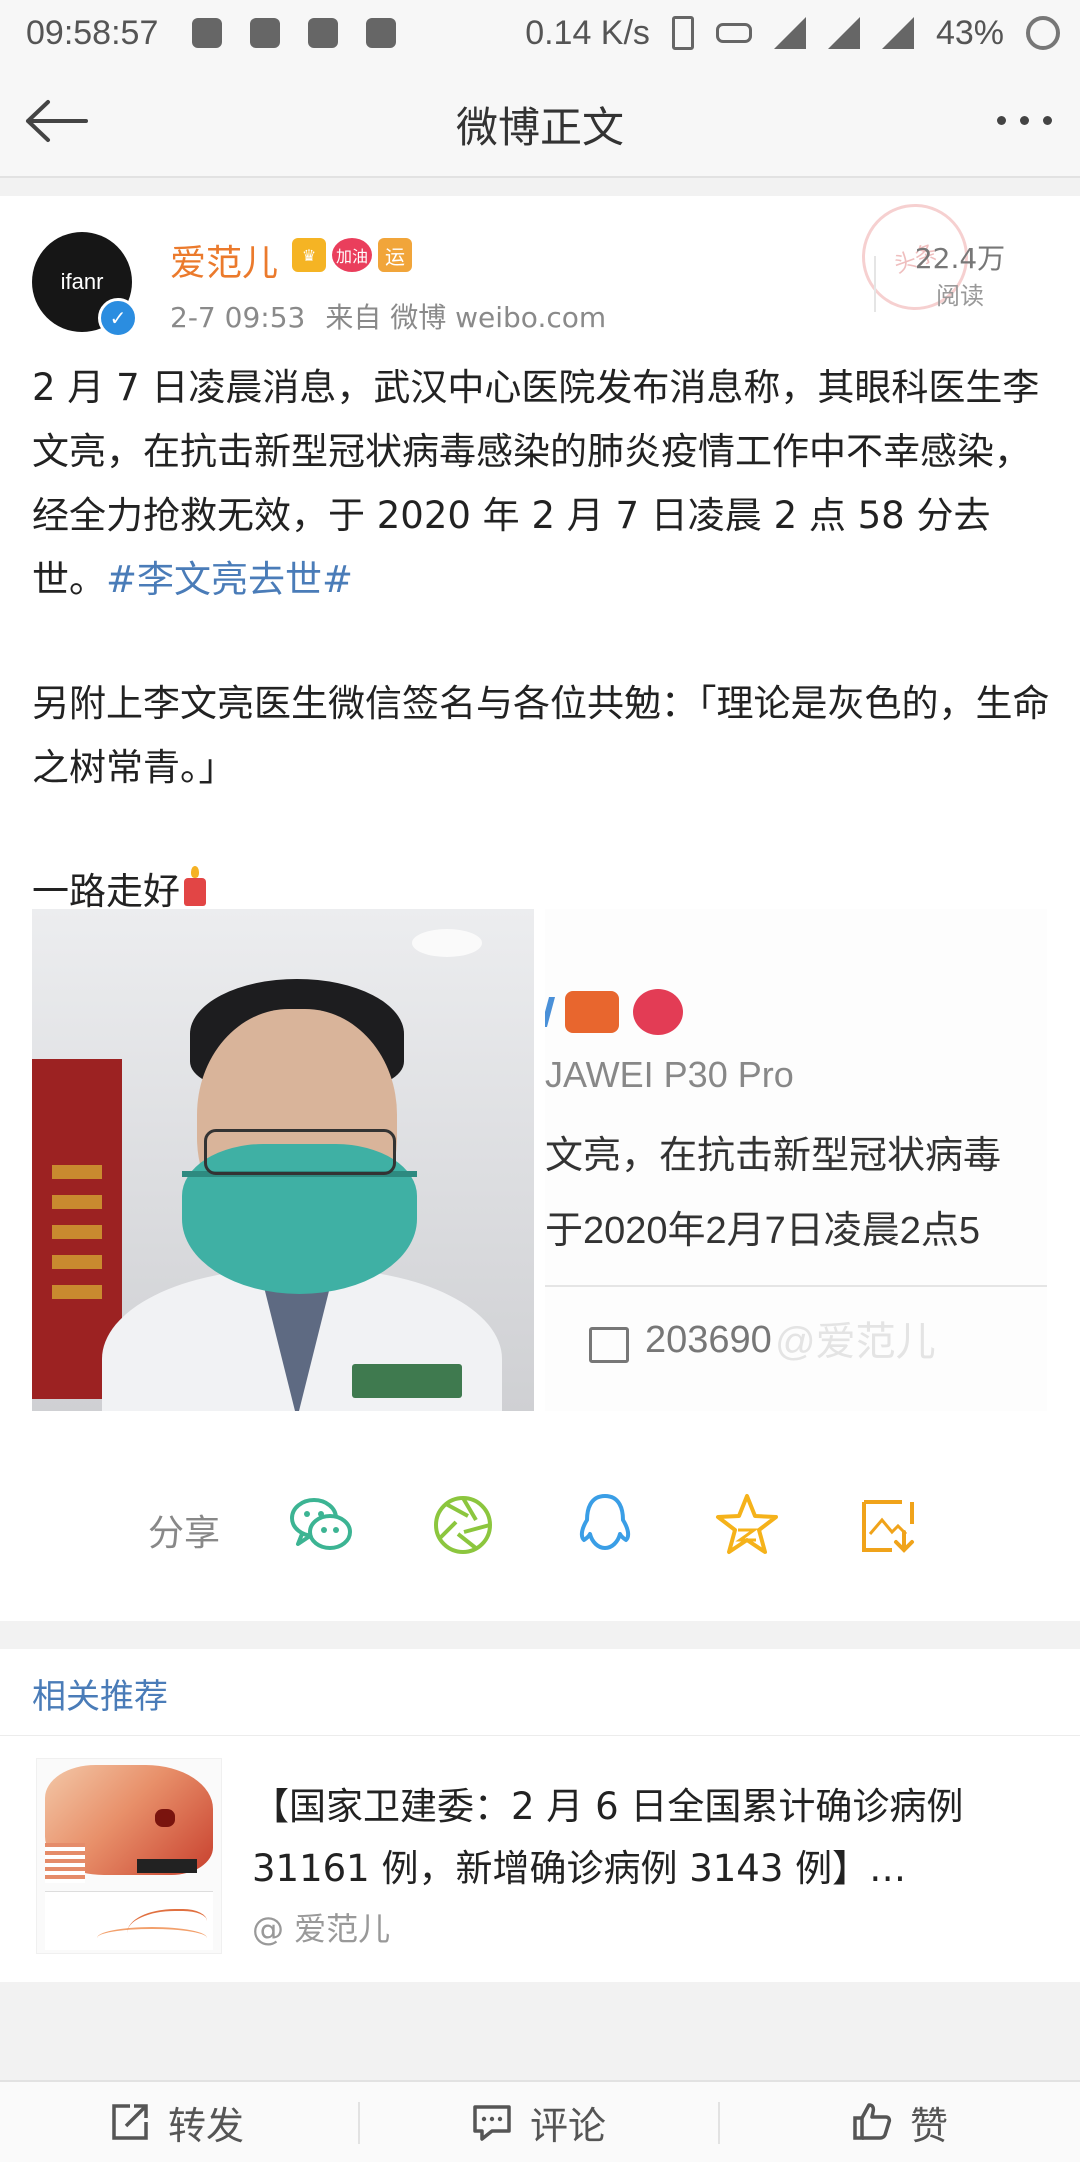 This screenshot has height=2162, width=1080. Describe the element at coordinates (309, 255) in the screenshot. I see `crown-badge-icon: ♛` at that location.